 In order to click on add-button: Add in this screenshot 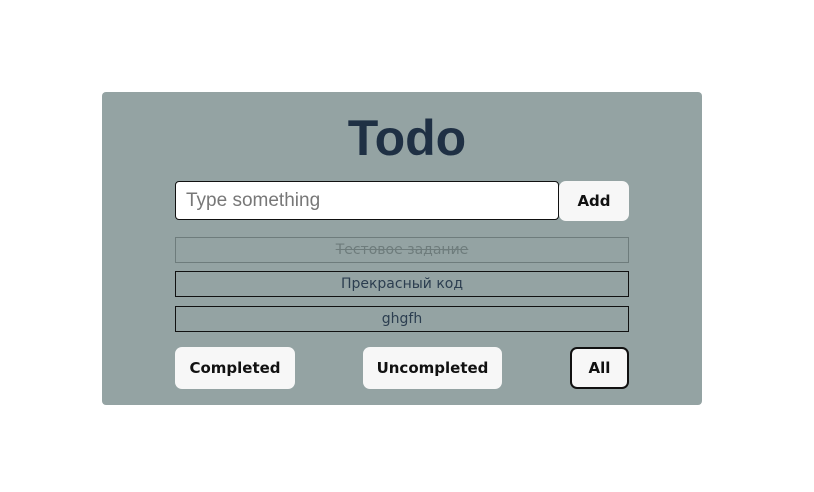, I will do `click(594, 201)`.